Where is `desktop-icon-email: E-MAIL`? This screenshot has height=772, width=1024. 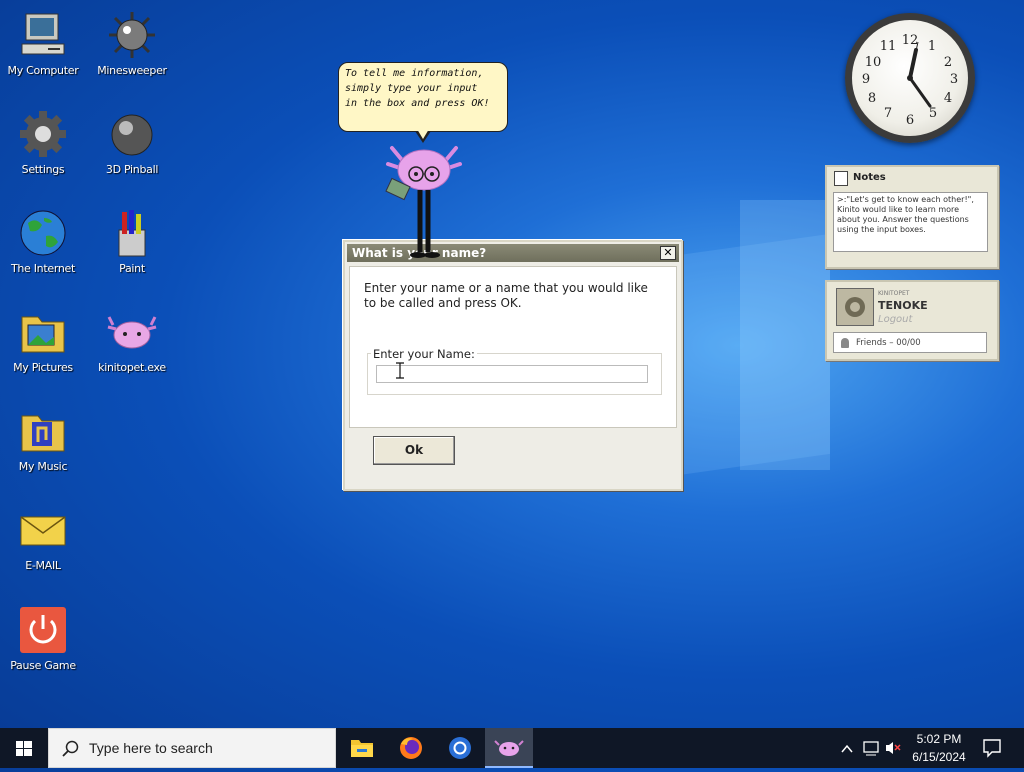 desktop-icon-email: E-MAIL is located at coordinates (43, 538).